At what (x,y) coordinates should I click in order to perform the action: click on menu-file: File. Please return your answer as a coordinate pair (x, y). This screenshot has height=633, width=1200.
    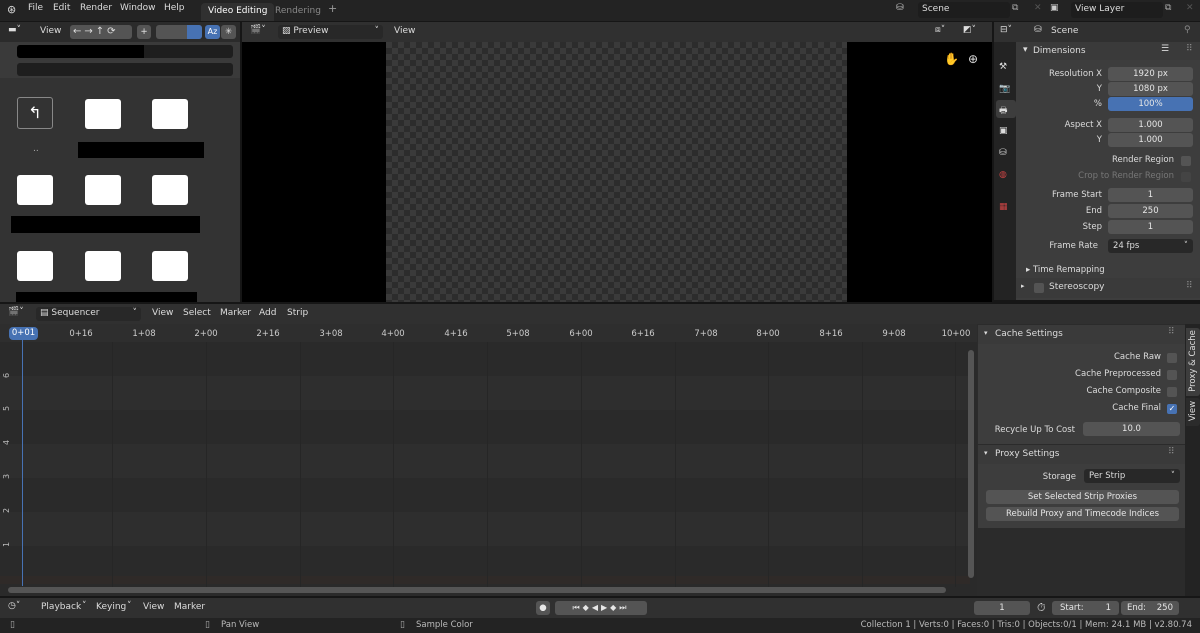
    Looking at the image, I should click on (35, 8).